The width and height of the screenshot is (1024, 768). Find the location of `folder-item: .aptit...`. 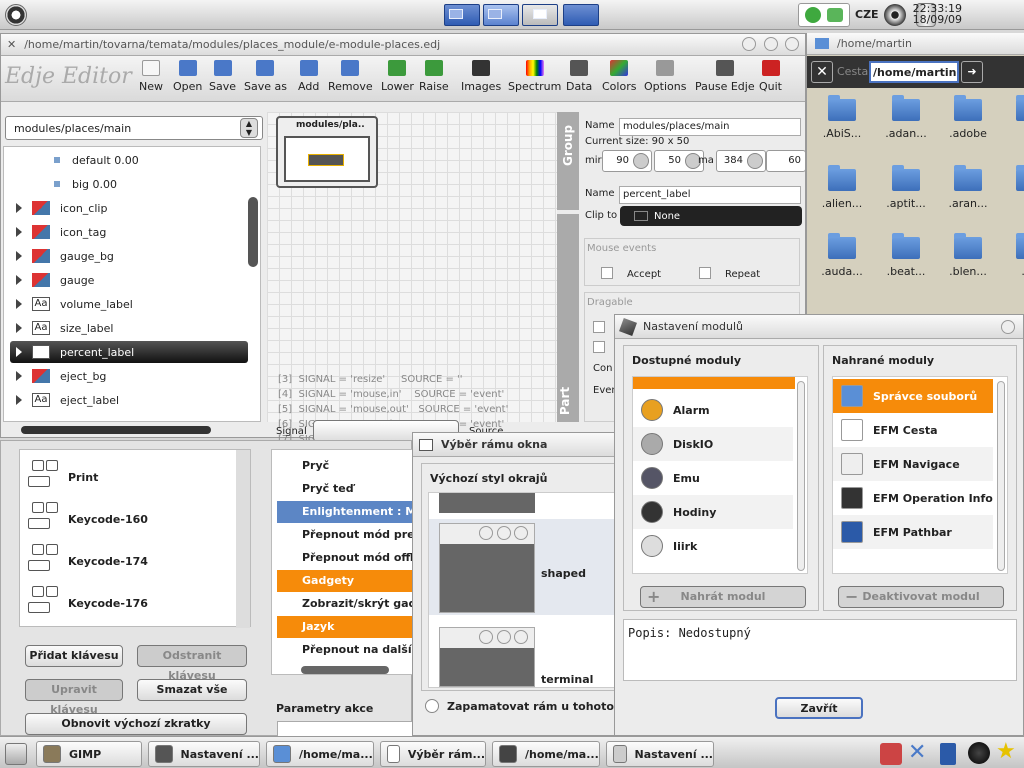

folder-item: .aptit... is located at coordinates (906, 187).